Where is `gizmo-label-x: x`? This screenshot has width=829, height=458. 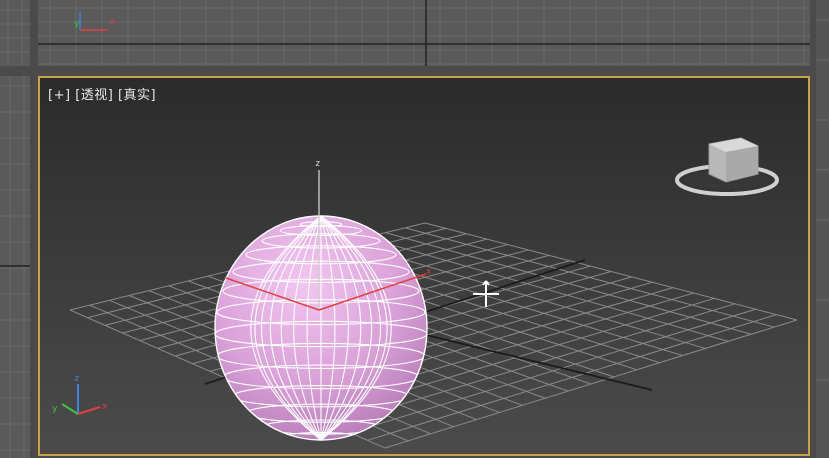
gizmo-label-x: x is located at coordinates (429, 272).